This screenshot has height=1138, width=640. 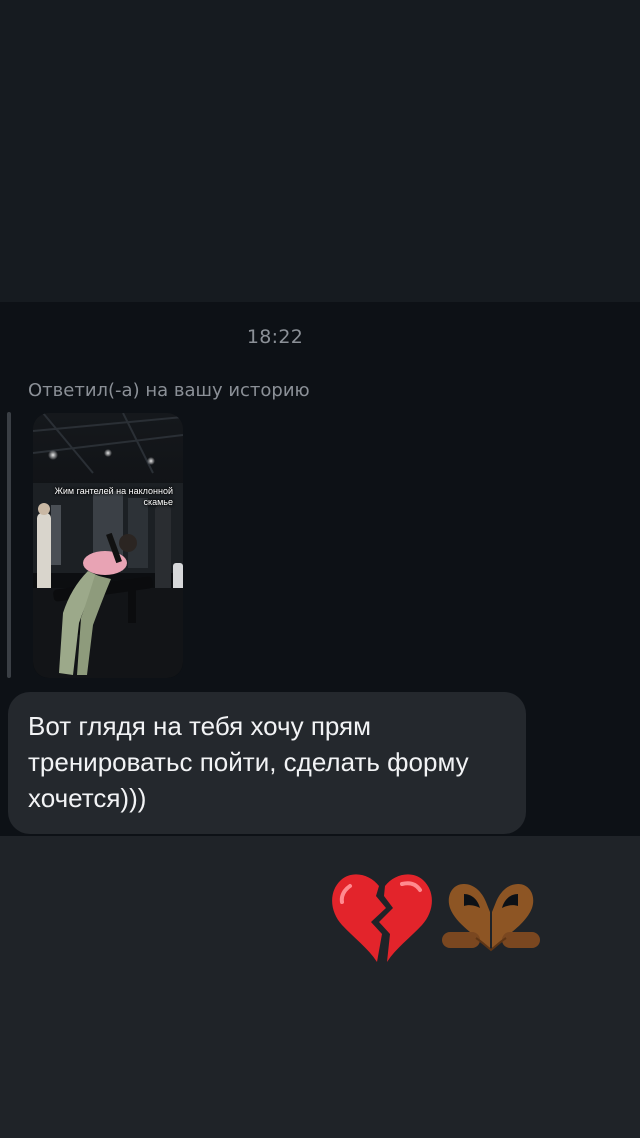 What do you see at coordinates (113, 496) in the screenshot?
I see `story-caption: Жим гантелей на наклонной скамье` at bounding box center [113, 496].